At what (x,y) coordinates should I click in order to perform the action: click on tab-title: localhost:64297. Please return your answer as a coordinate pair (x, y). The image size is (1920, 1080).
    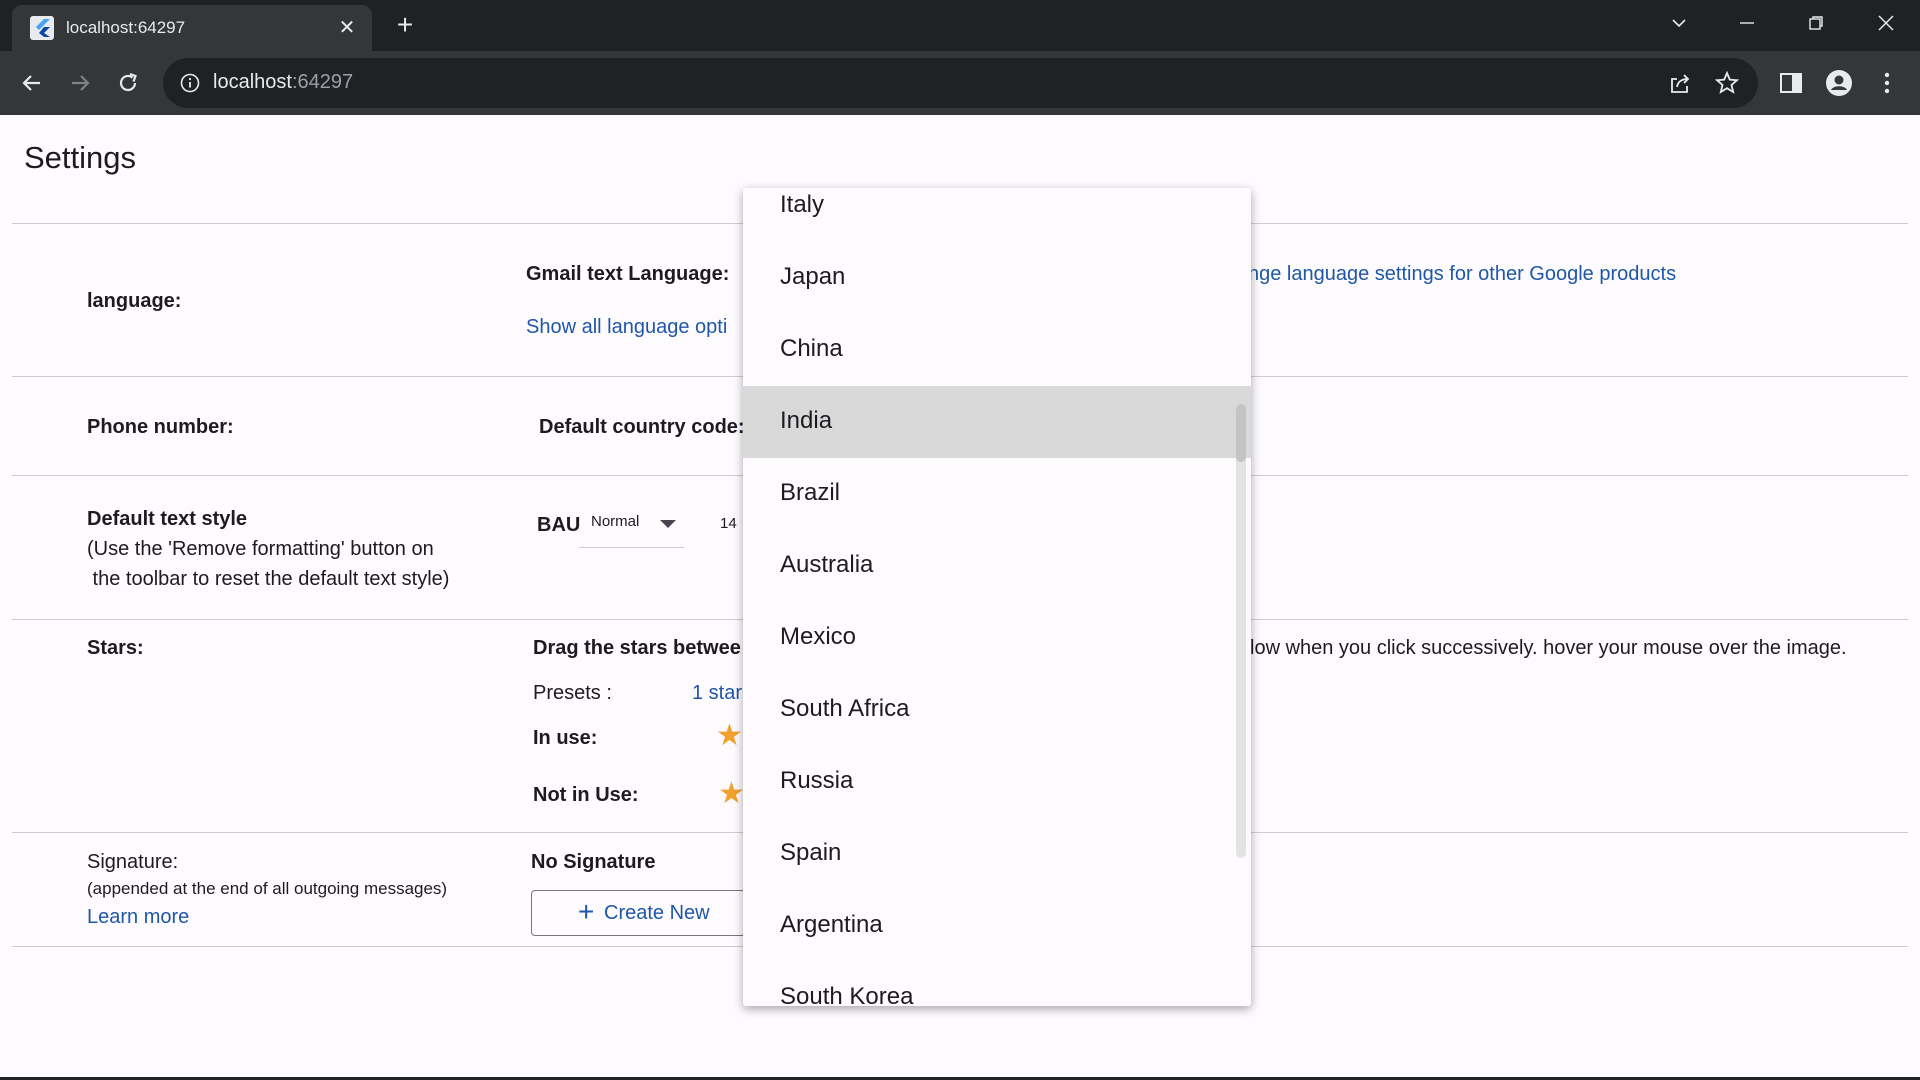
    Looking at the image, I should click on (126, 27).